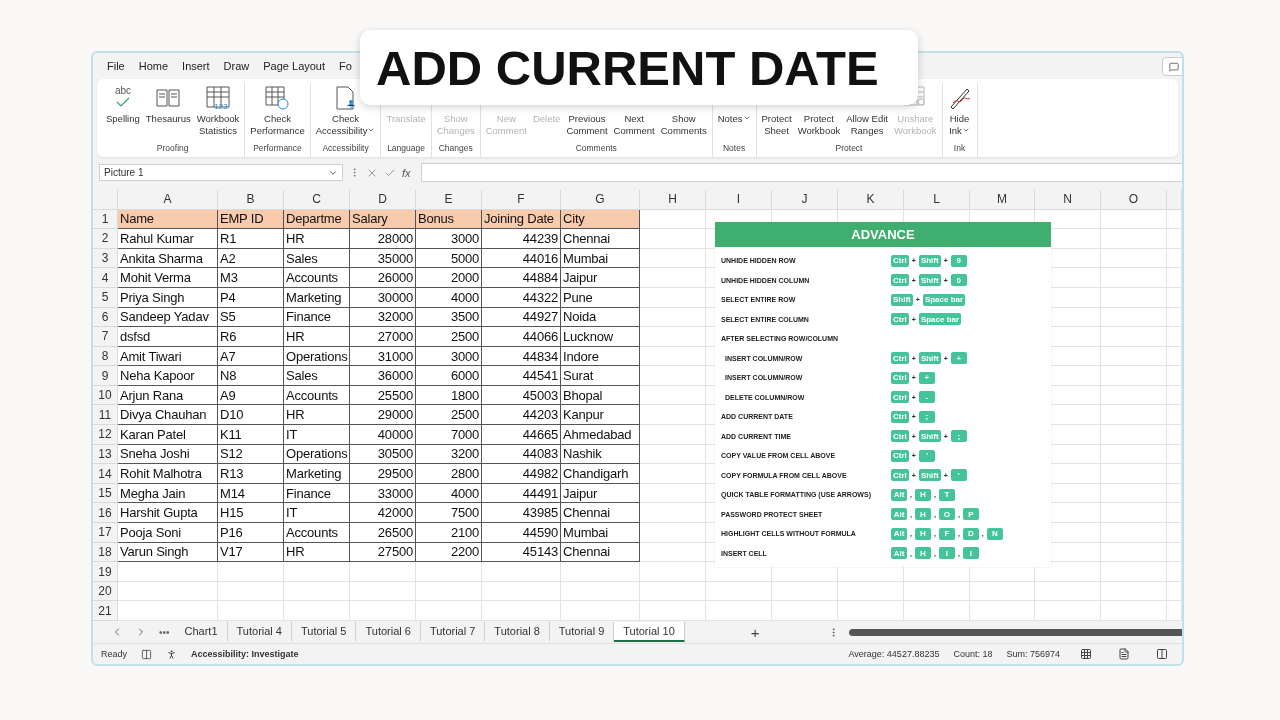  I want to click on column-header: C, so click(317, 199).